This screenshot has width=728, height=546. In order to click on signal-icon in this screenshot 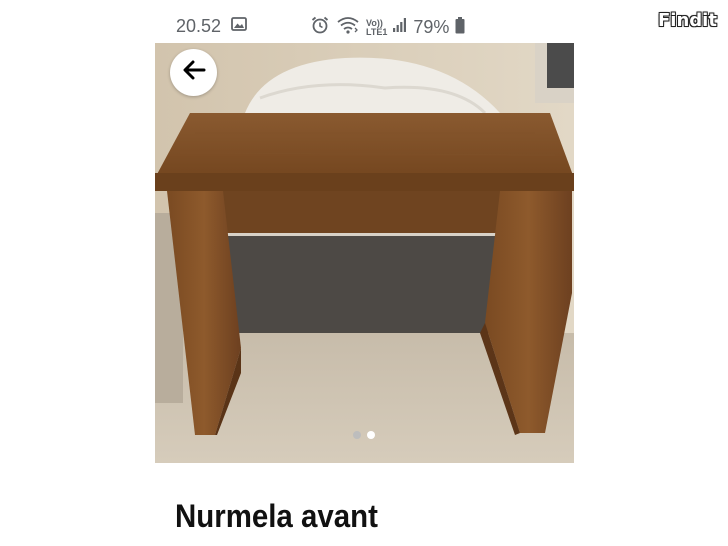, I will do `click(400, 27)`.